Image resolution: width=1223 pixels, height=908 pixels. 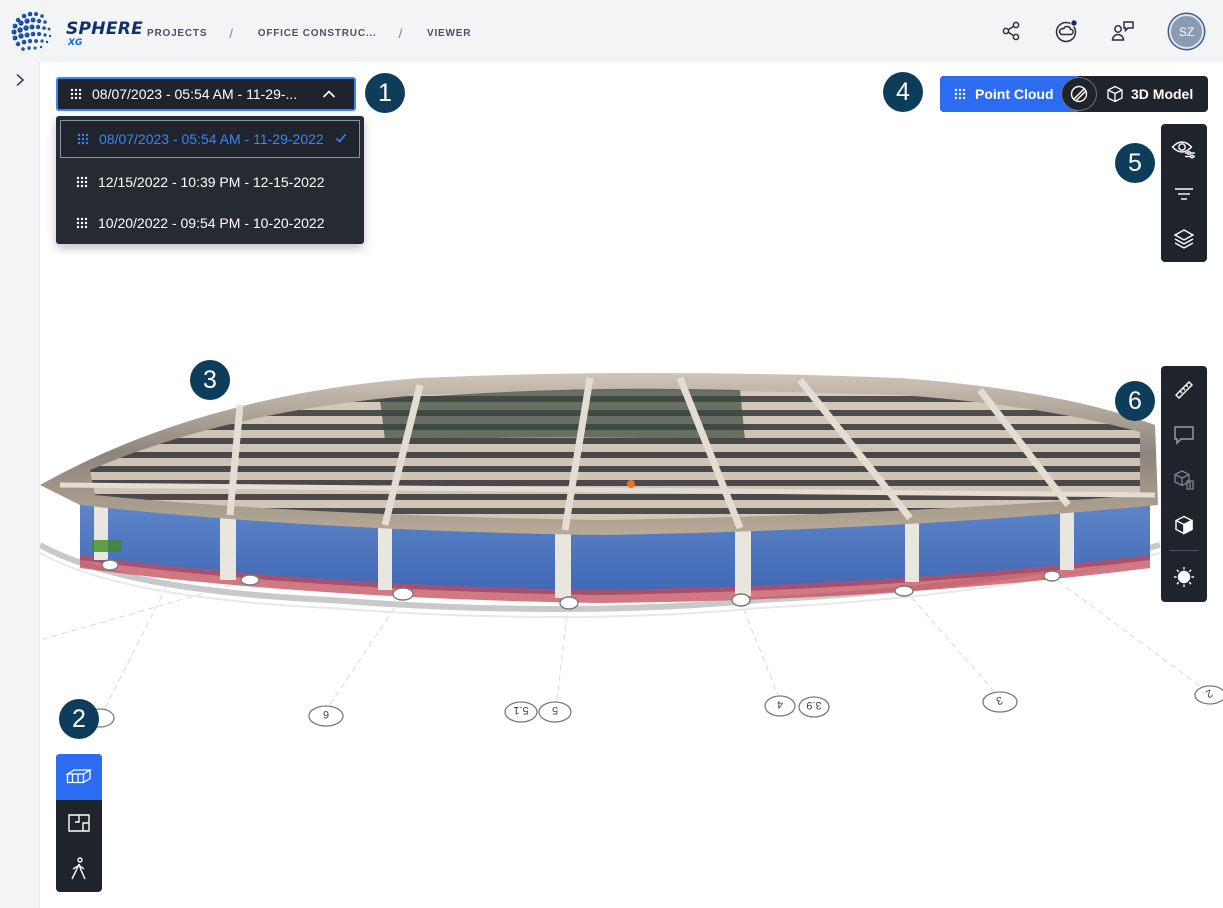 What do you see at coordinates (326, 714) in the screenshot?
I see `grid-label-6: 6` at bounding box center [326, 714].